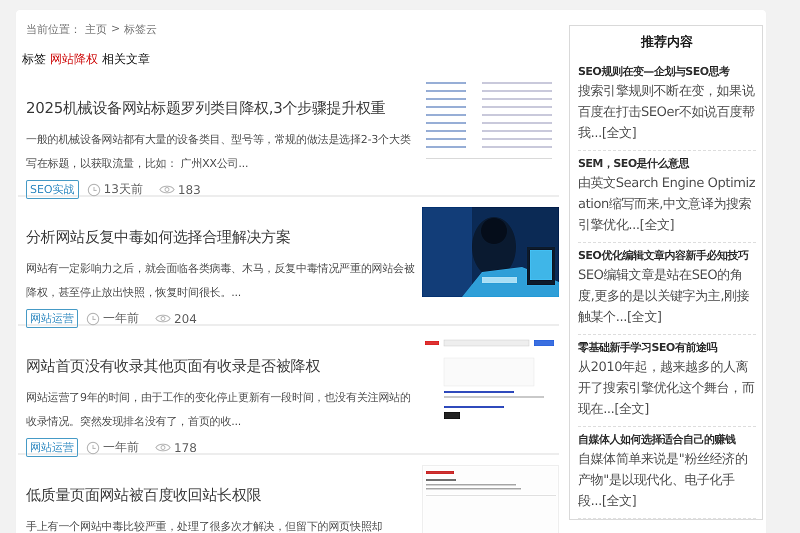 This screenshot has height=533, width=800. Describe the element at coordinates (34, 59) in the screenshot. I see `heading-text: 标签` at that location.